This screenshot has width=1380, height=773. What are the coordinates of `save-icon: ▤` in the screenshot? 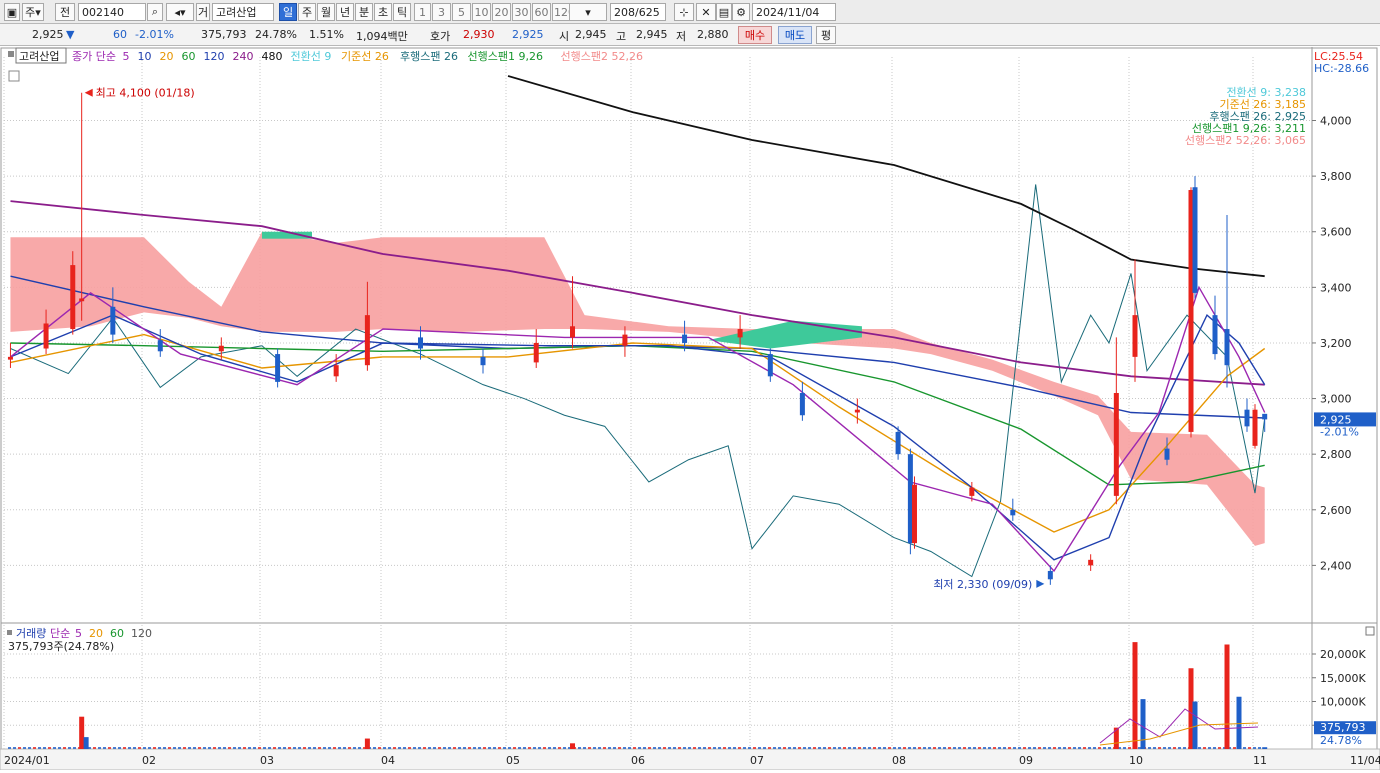 It's located at (724, 12).